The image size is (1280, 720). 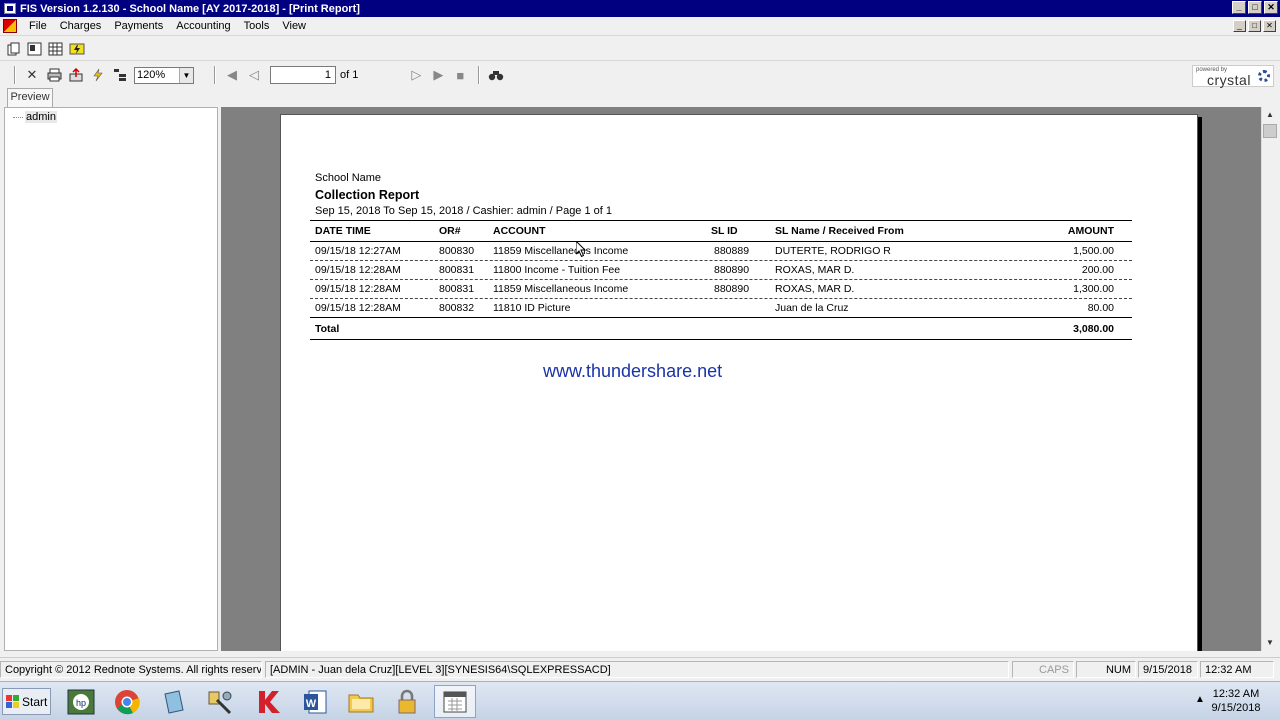 I want to click on group-tree-icon, so click(x=120, y=75).